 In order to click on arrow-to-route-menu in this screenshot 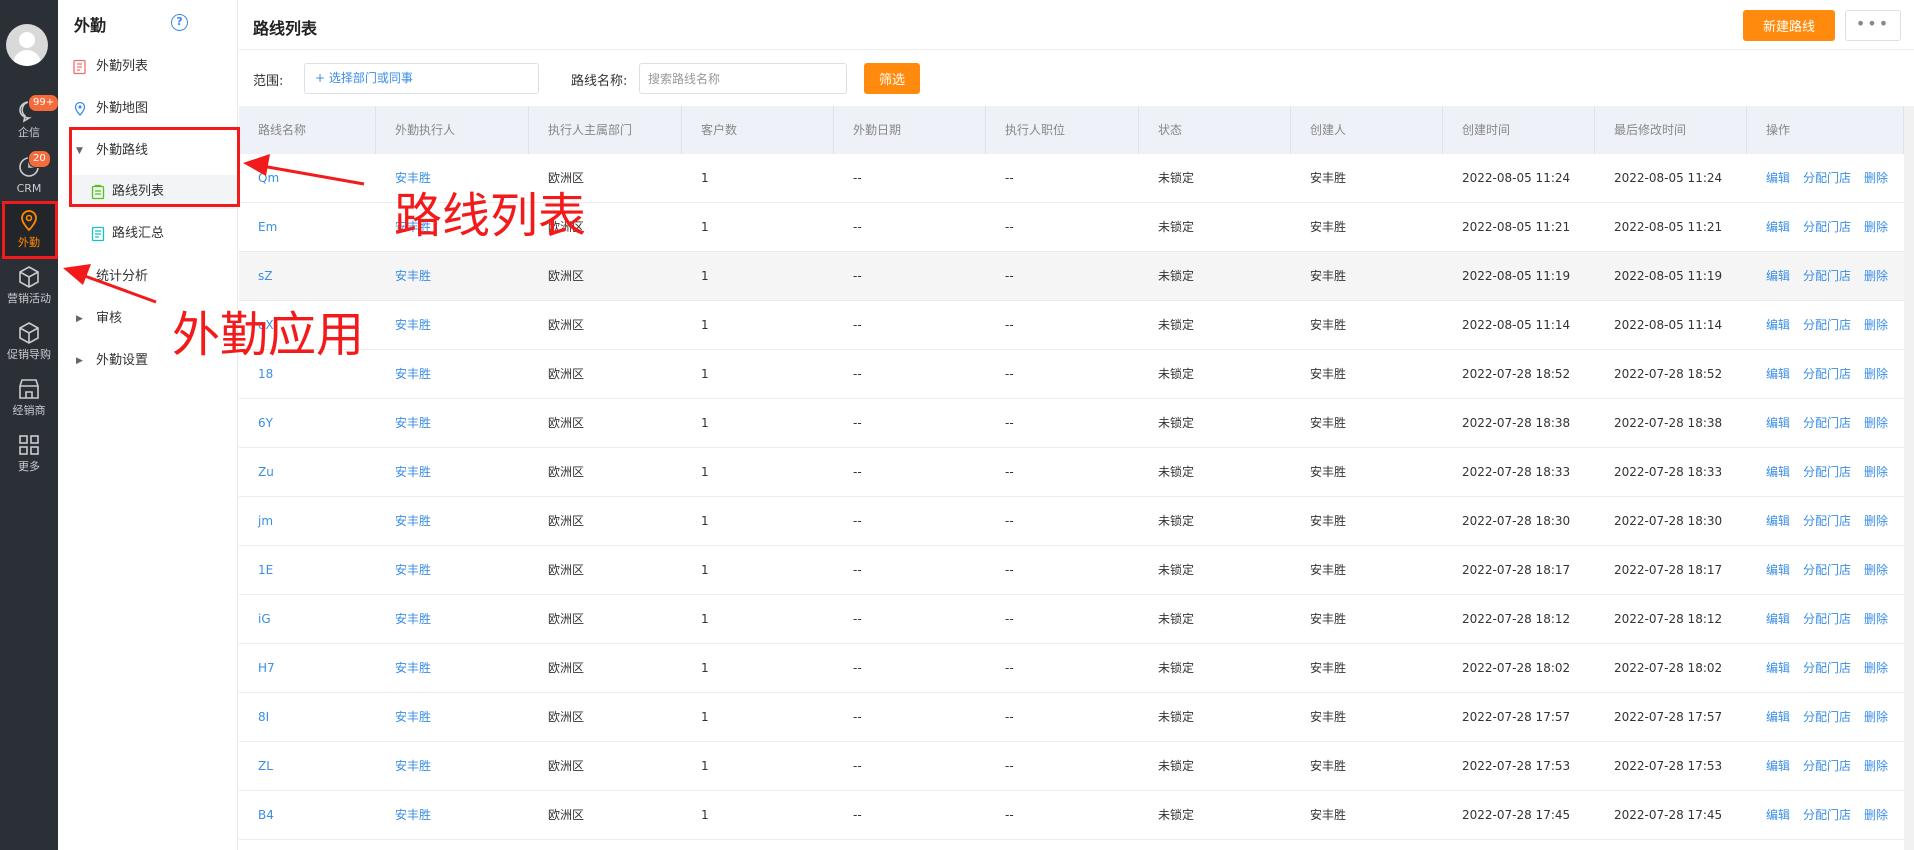, I will do `click(313, 175)`.